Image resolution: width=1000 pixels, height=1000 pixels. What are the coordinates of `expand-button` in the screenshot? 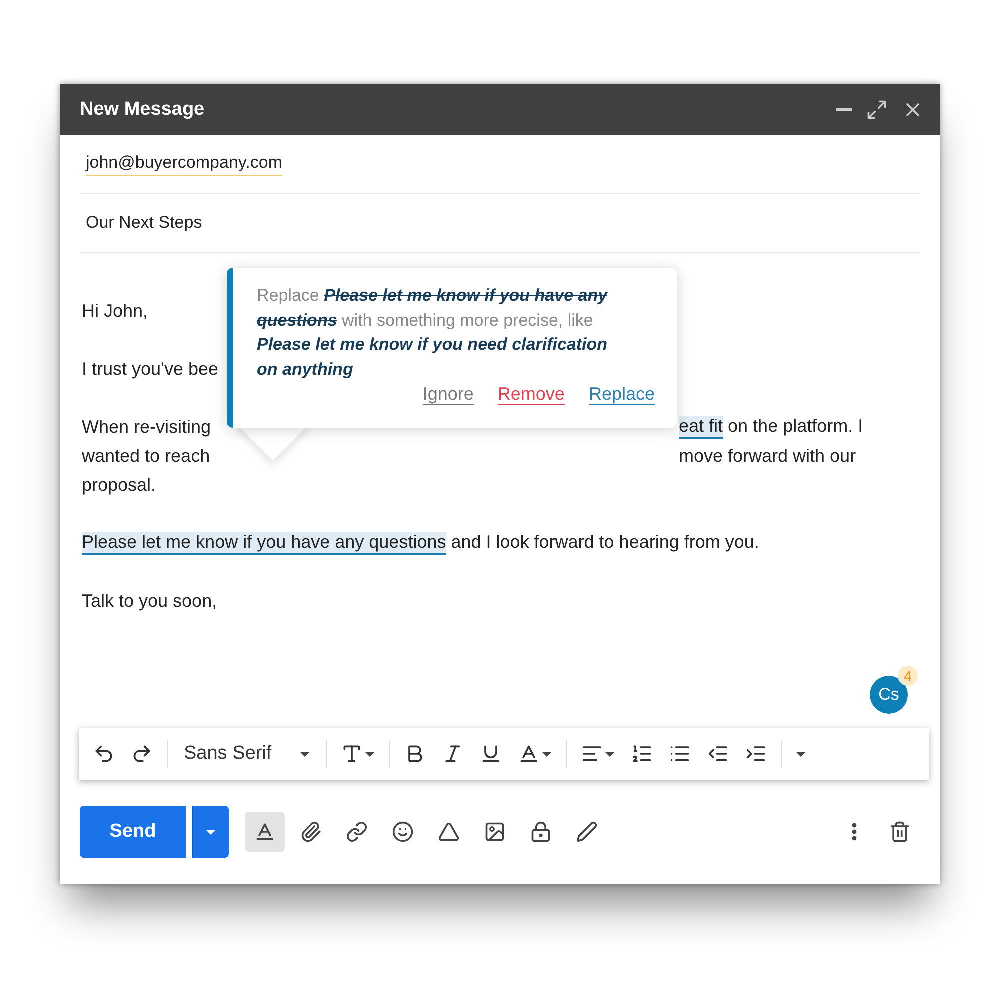 It's located at (877, 109).